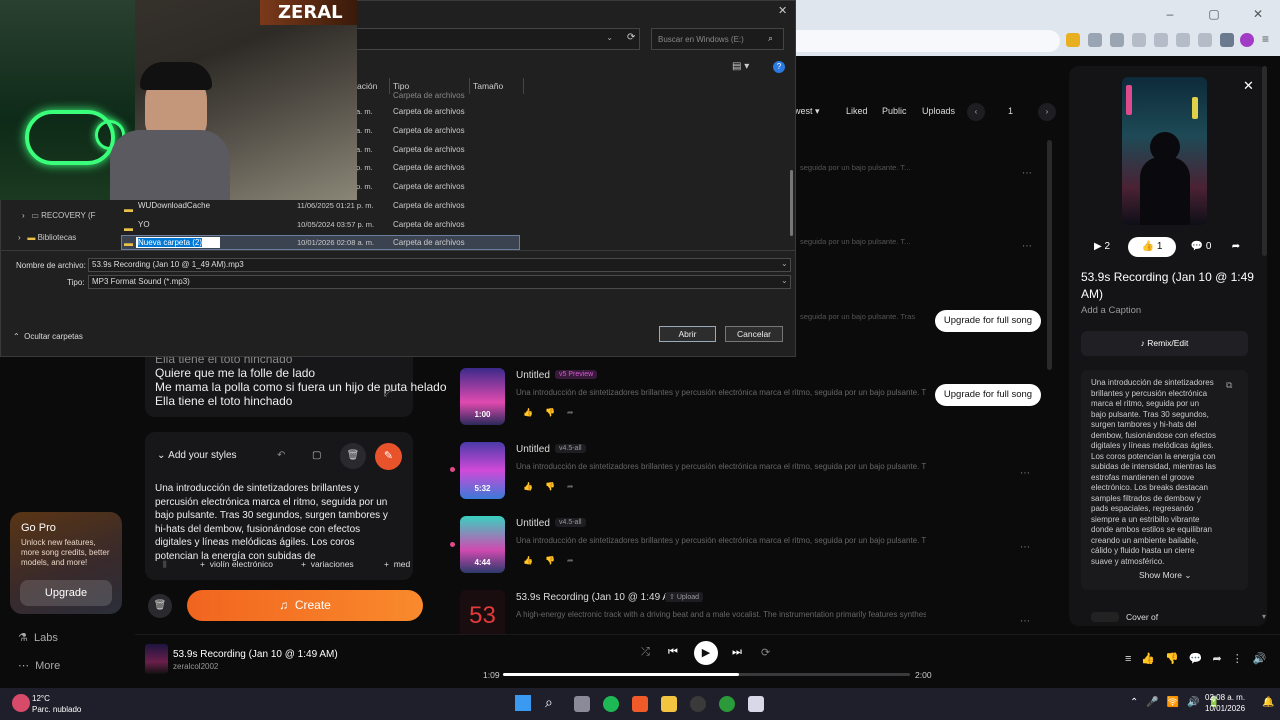 This screenshot has width=1280, height=720. I want to click on now-playing-user: zeralcol2002, so click(195, 666).